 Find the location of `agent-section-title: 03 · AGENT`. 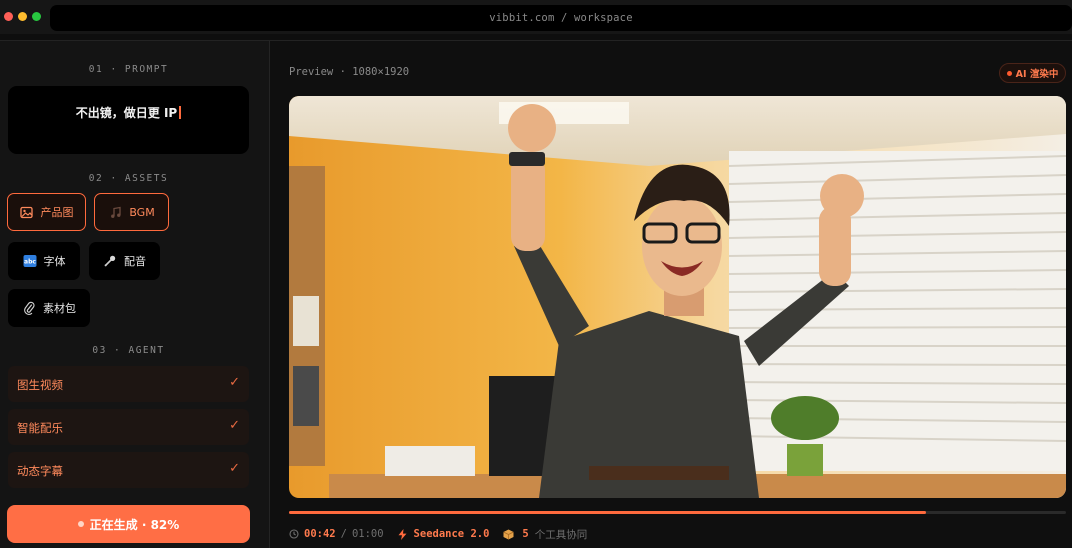

agent-section-title: 03 · AGENT is located at coordinates (128, 350).